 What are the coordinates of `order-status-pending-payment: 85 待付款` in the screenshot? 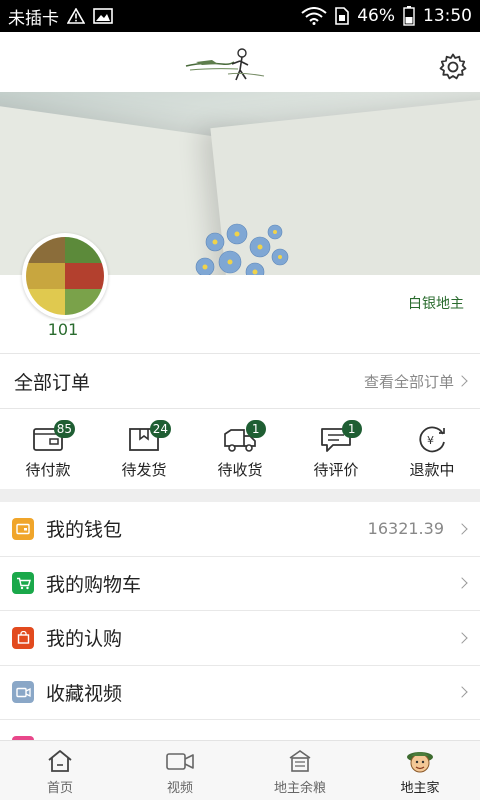 It's located at (48, 449).